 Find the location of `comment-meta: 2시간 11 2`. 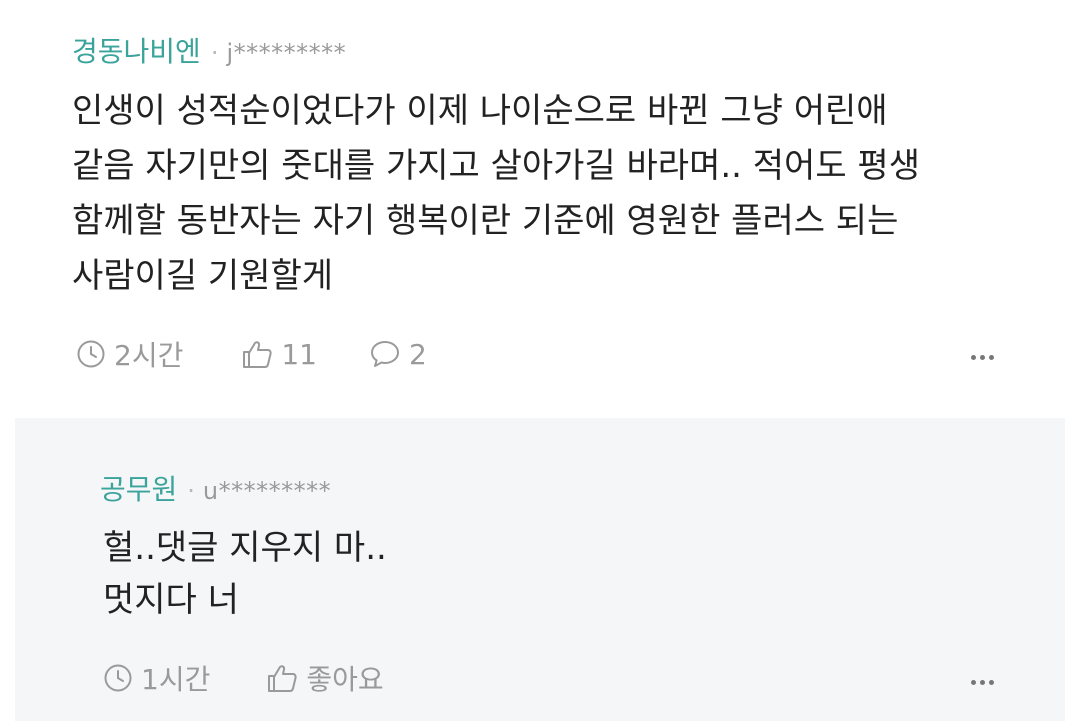

comment-meta: 2시간 11 2 is located at coordinates (251, 354).